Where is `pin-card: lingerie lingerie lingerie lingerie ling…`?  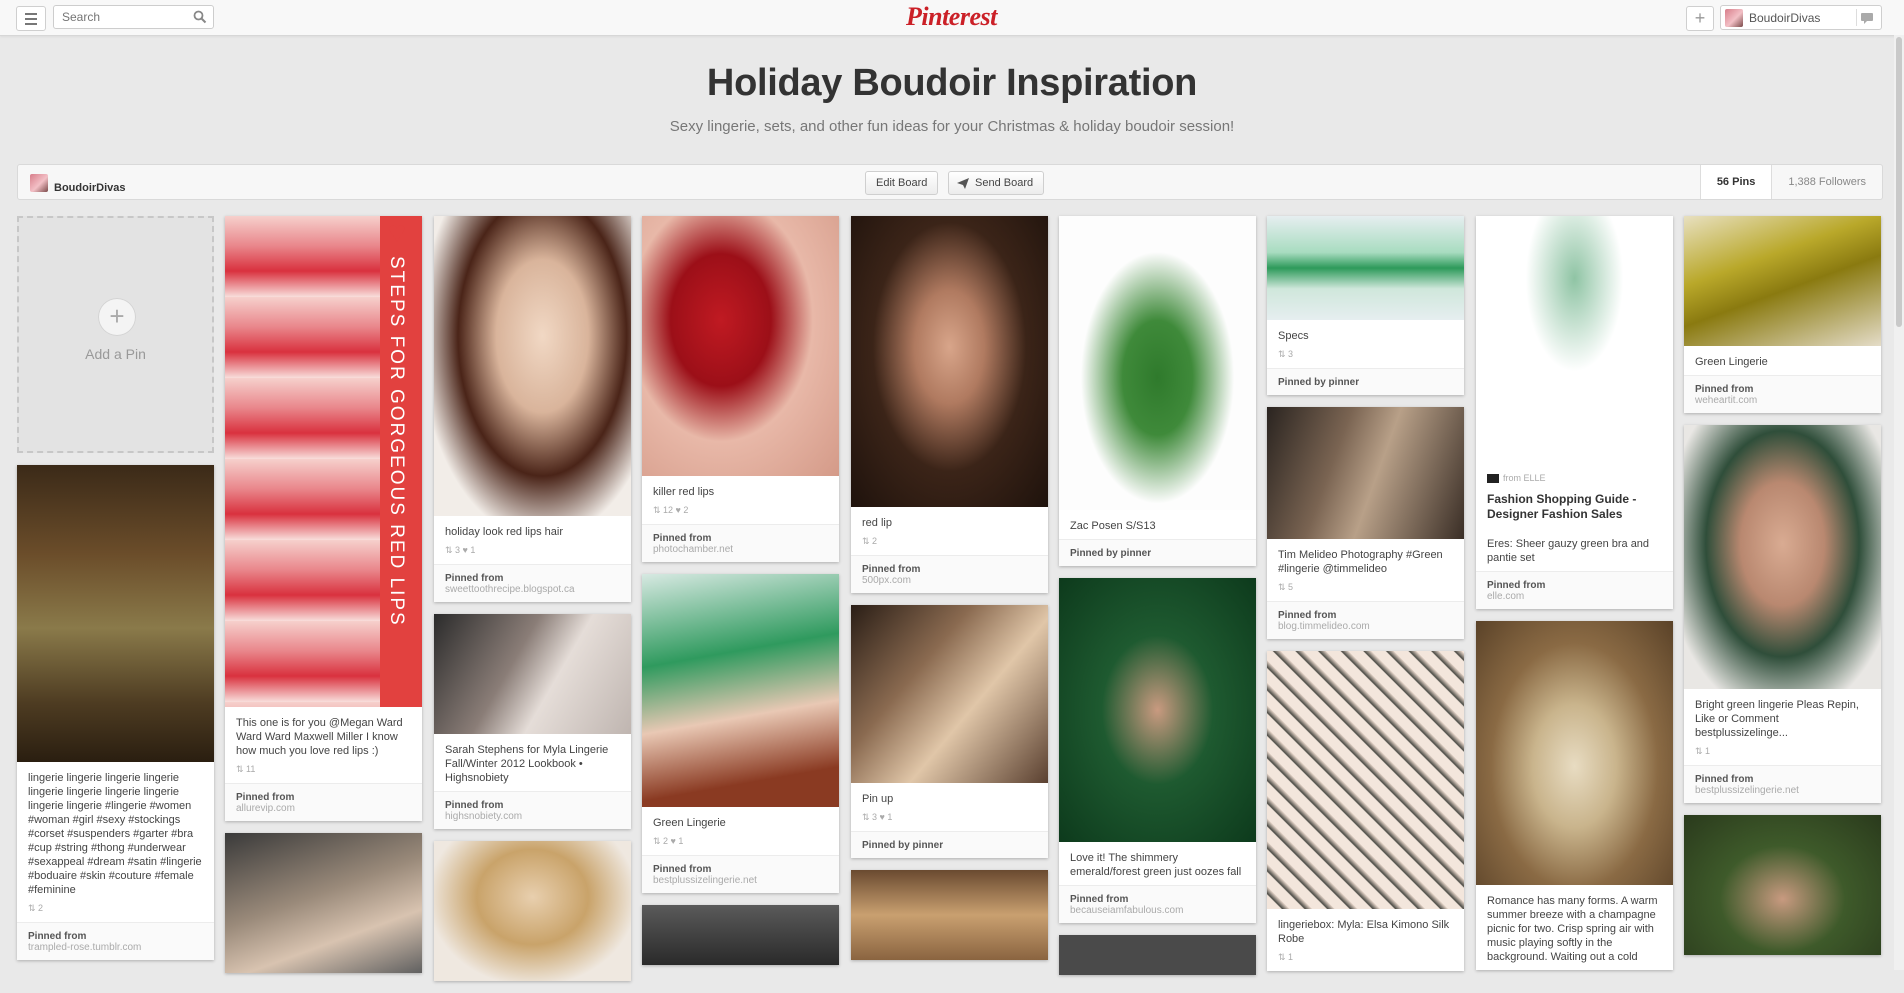 pin-card: lingerie lingerie lingerie lingerie ling… is located at coordinates (115, 712).